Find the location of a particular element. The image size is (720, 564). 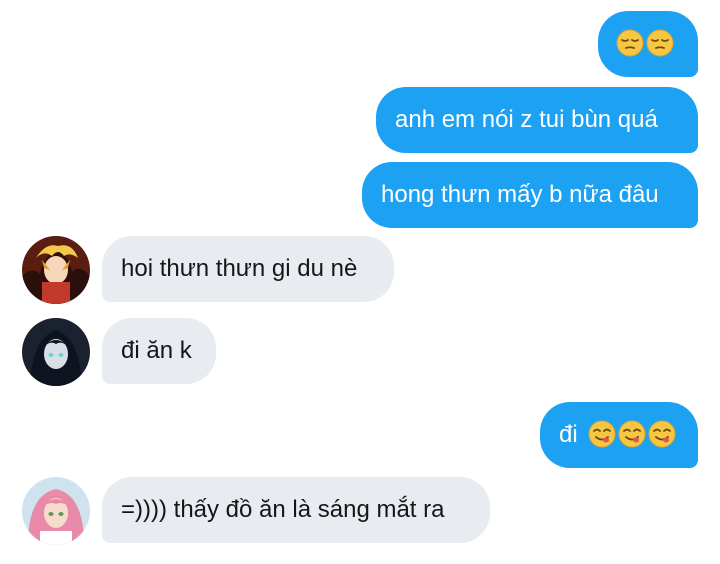

message-bubble-incoming: =)))) thấy đồ ăn là sáng mắt ra is located at coordinates (296, 510).